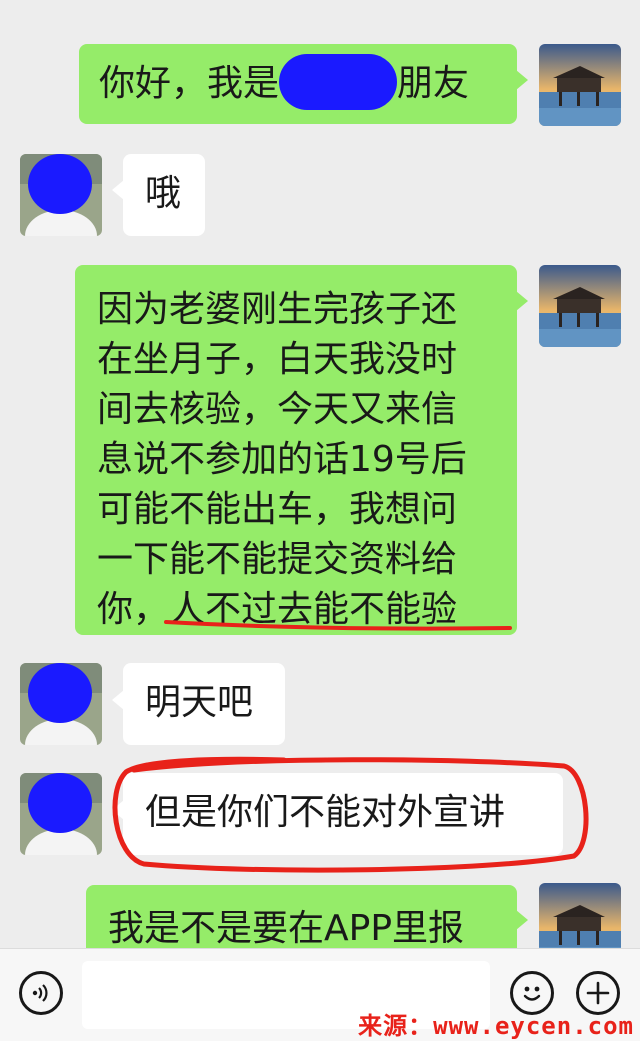 The height and width of the screenshot is (1041, 640). I want to click on message-line: 息说不参加的话19号后, so click(282, 459).